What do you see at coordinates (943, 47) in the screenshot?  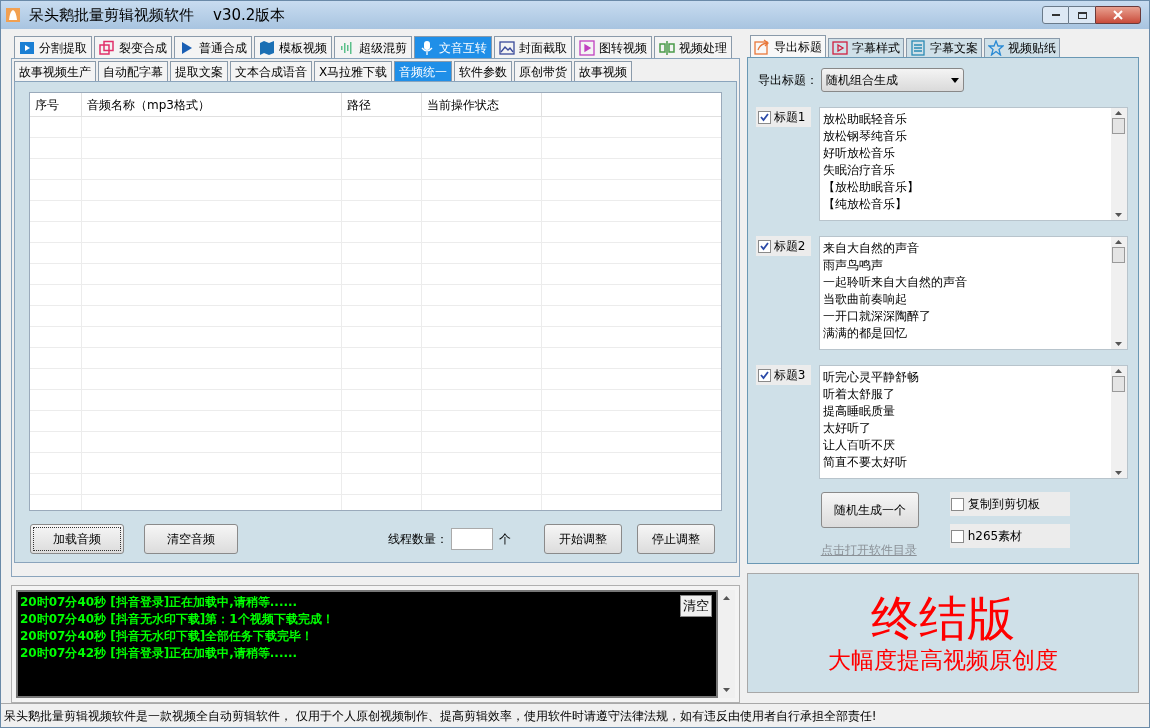 I see `tab: 字幕文案` at bounding box center [943, 47].